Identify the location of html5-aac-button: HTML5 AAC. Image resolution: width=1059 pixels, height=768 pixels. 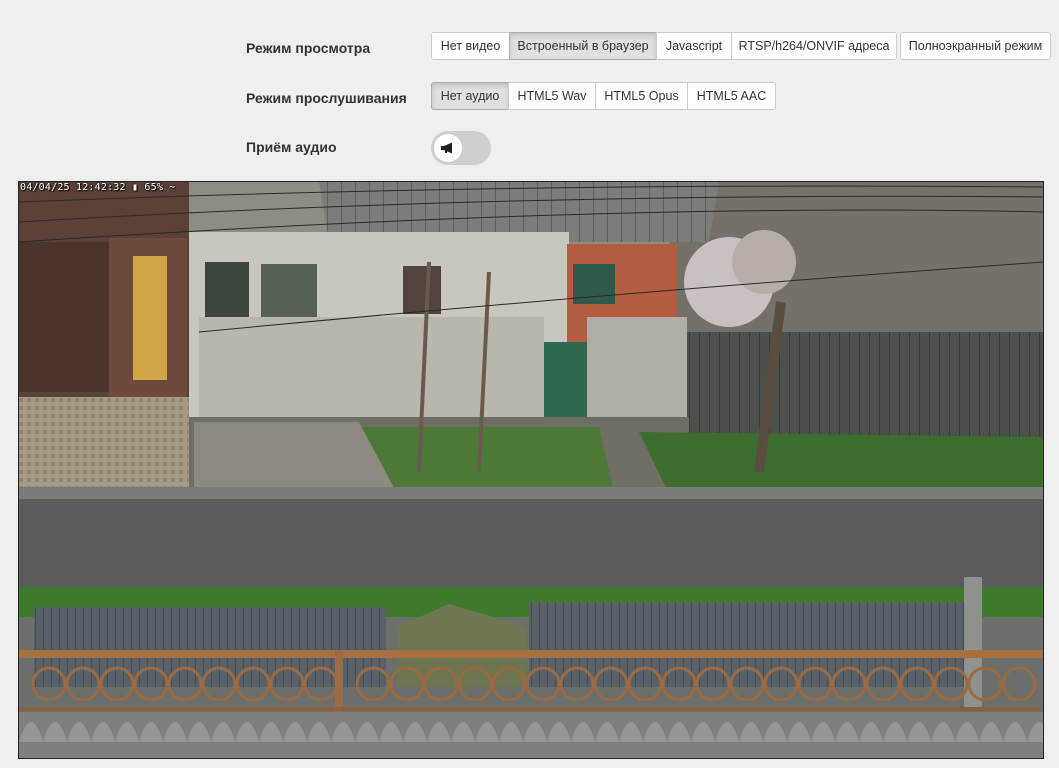
(731, 96).